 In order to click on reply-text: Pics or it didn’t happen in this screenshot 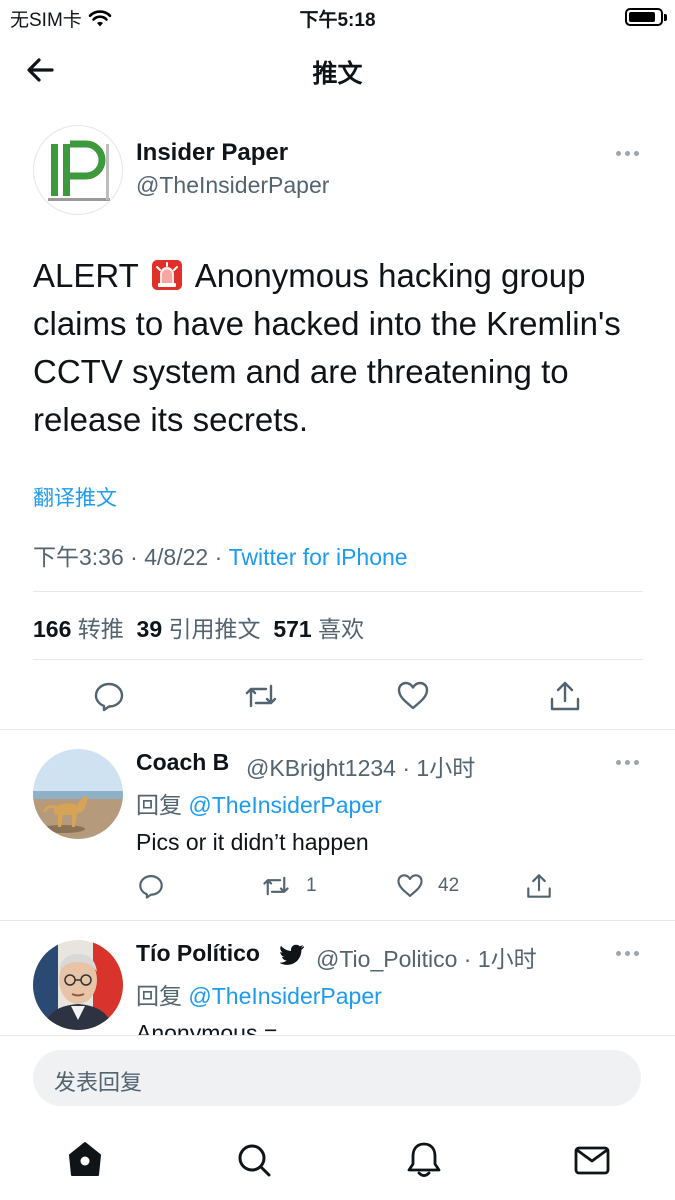, I will do `click(252, 842)`.